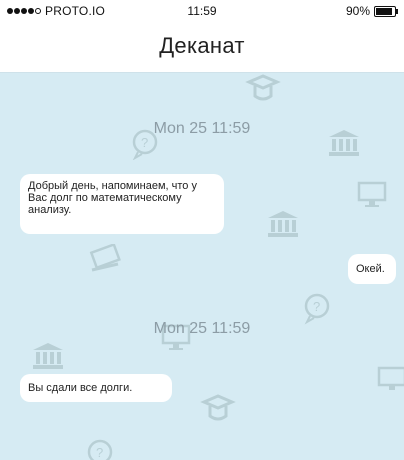 This screenshot has height=460, width=404. Describe the element at coordinates (105, 258) in the screenshot. I see `laptop-icon` at that location.